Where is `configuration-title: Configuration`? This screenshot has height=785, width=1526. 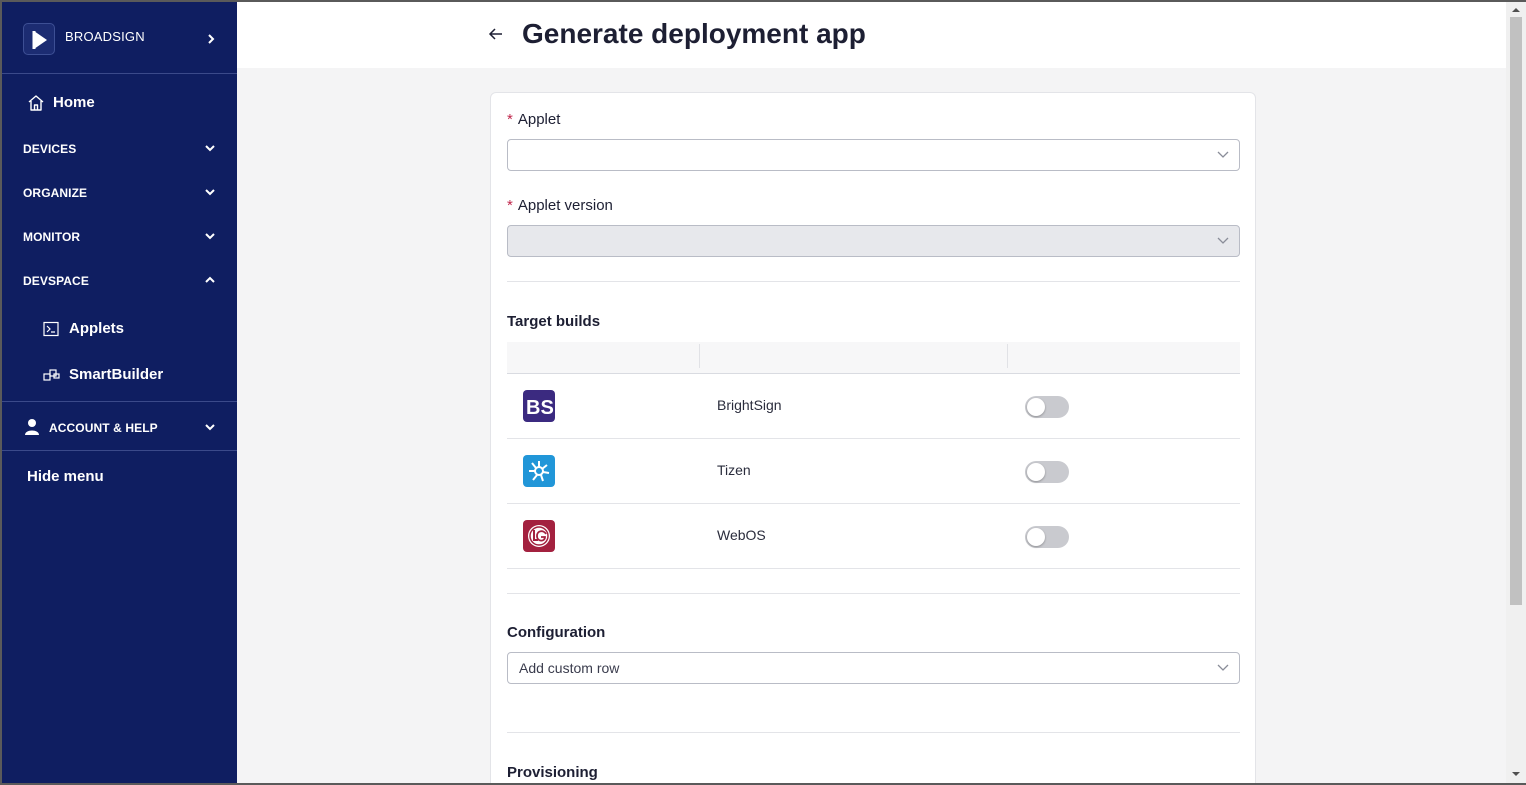
configuration-title: Configuration is located at coordinates (556, 632).